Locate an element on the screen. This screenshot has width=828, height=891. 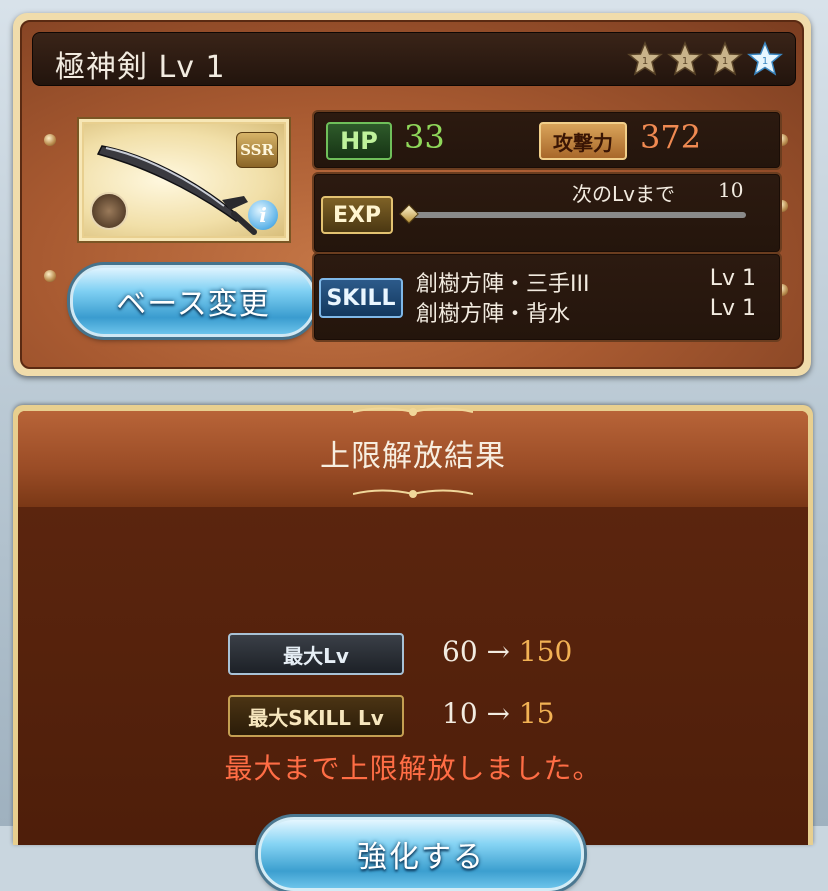
rarity-badge: SSR is located at coordinates (257, 150).